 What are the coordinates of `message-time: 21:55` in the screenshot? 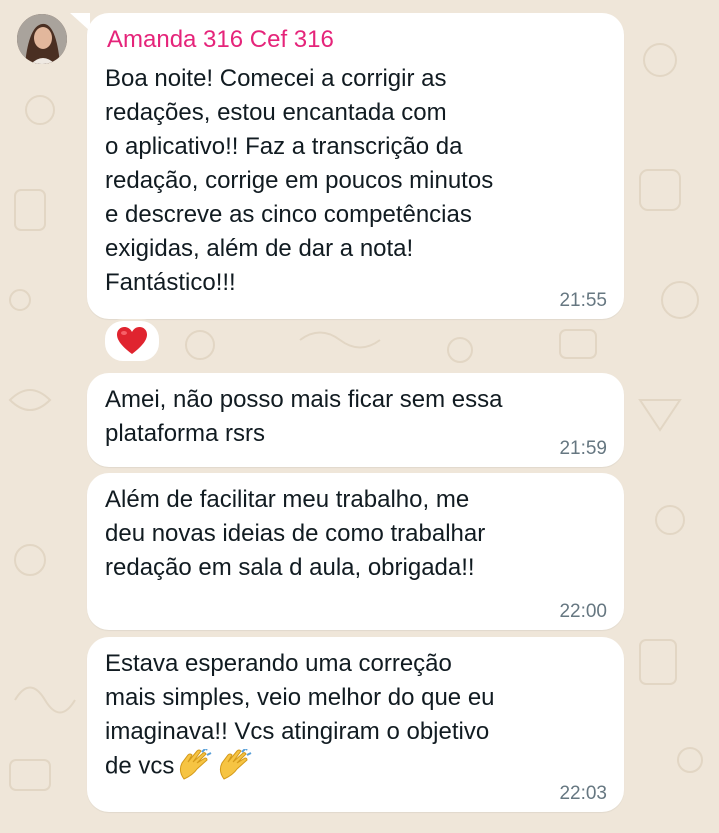 It's located at (583, 300).